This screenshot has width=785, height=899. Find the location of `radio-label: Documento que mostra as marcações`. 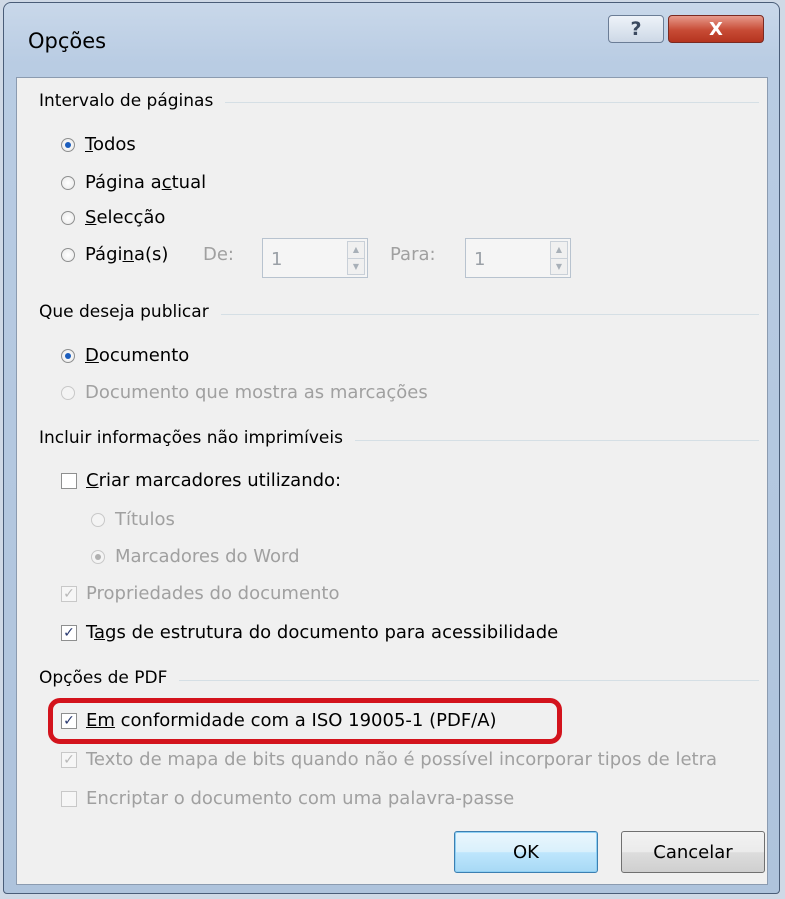

radio-label: Documento que mostra as marcações is located at coordinates (256, 392).